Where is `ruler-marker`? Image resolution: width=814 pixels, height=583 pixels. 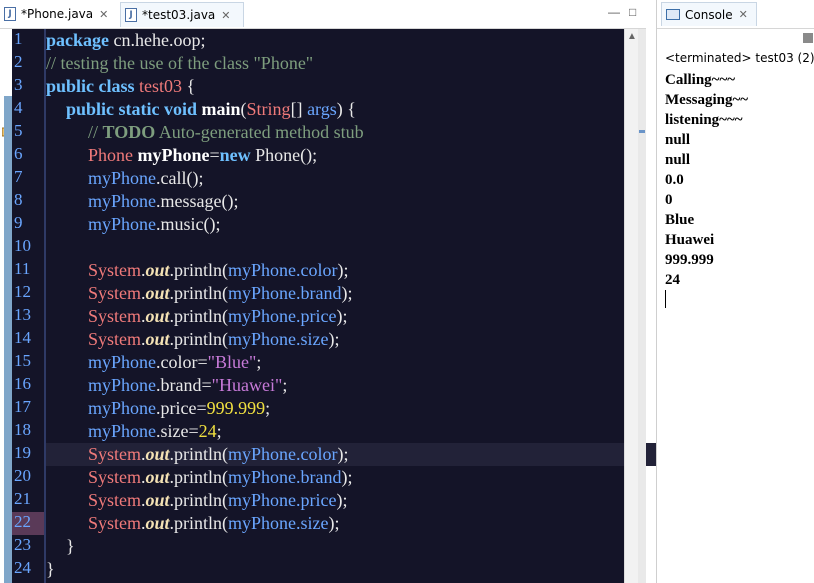 ruler-marker is located at coordinates (642, 131).